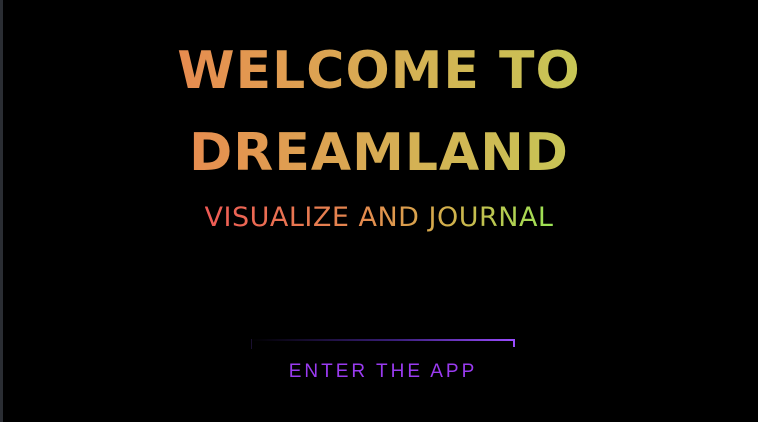 Image resolution: width=758 pixels, height=422 pixels. What do you see at coordinates (514, 343) in the screenshot?
I see `button-right-corner` at bounding box center [514, 343].